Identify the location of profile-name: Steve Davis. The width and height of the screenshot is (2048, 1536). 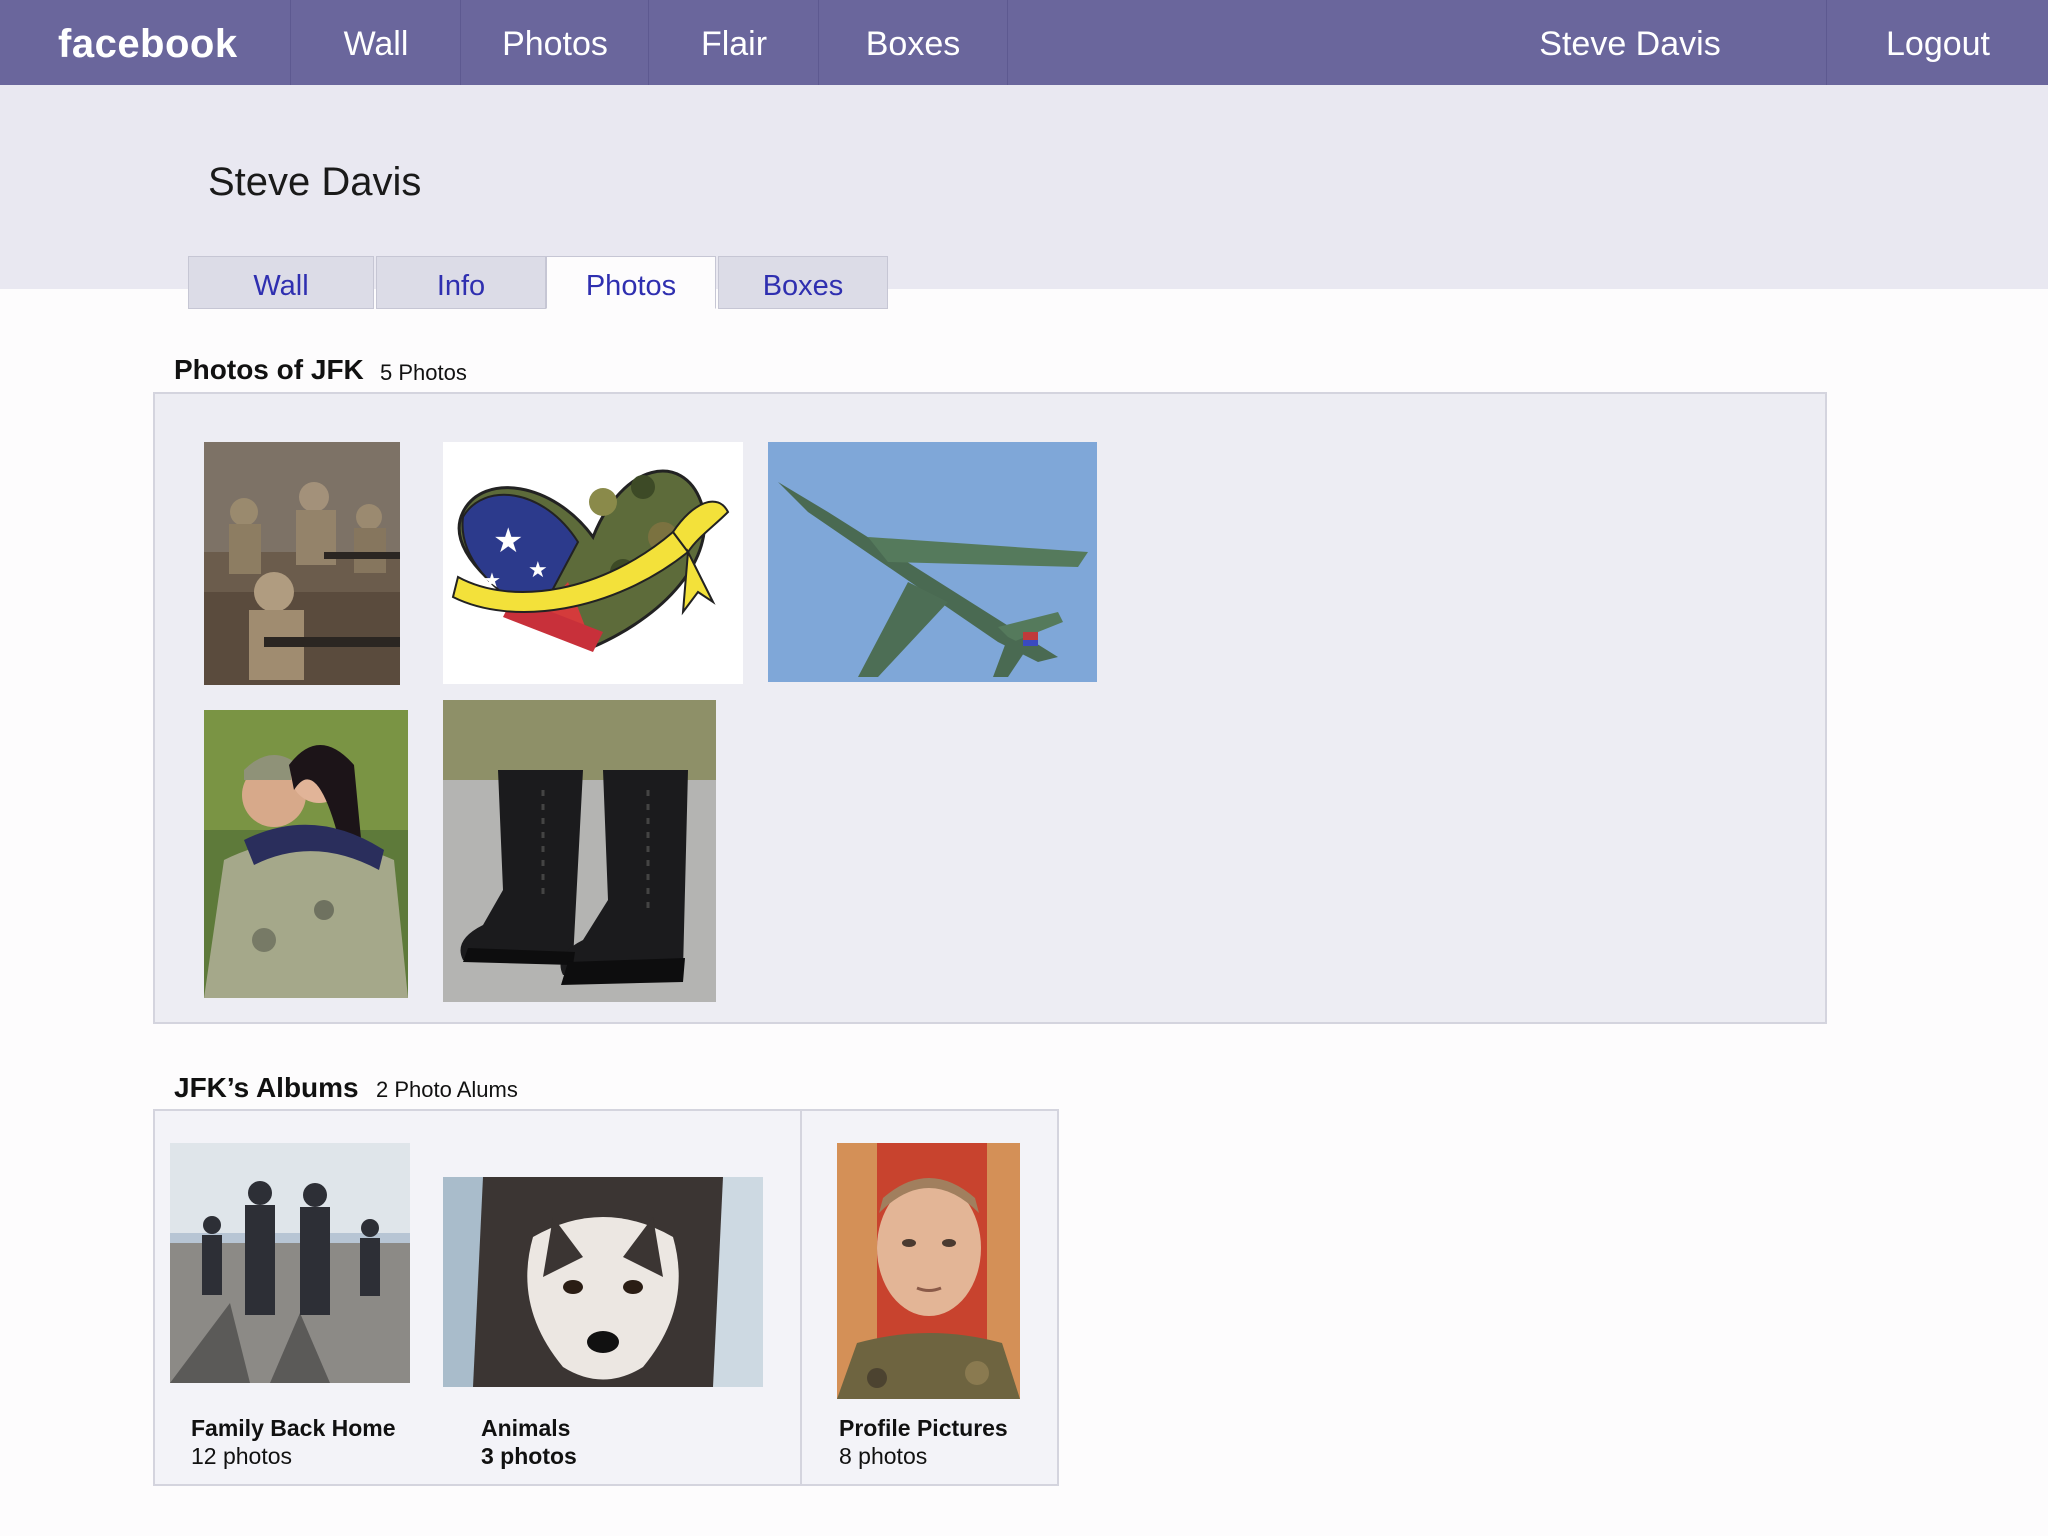
(315, 182).